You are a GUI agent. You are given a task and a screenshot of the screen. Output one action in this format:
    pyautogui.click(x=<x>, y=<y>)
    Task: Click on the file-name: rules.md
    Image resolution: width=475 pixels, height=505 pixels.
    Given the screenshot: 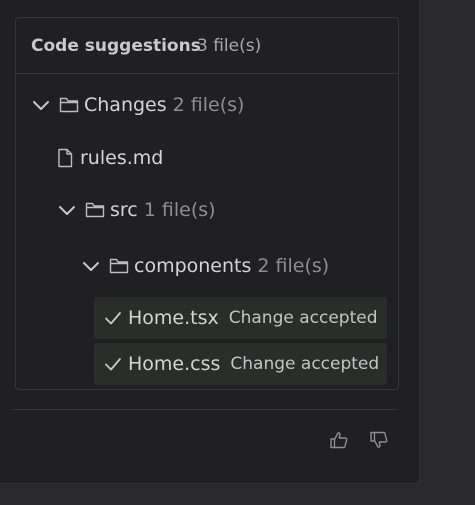 What is the action you would take?
    pyautogui.click(x=122, y=158)
    